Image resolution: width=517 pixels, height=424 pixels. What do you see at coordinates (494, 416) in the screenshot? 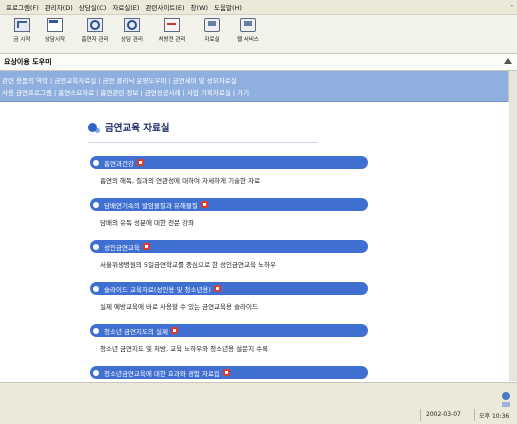
I see `status-time: 오후 10:36` at bounding box center [494, 416].